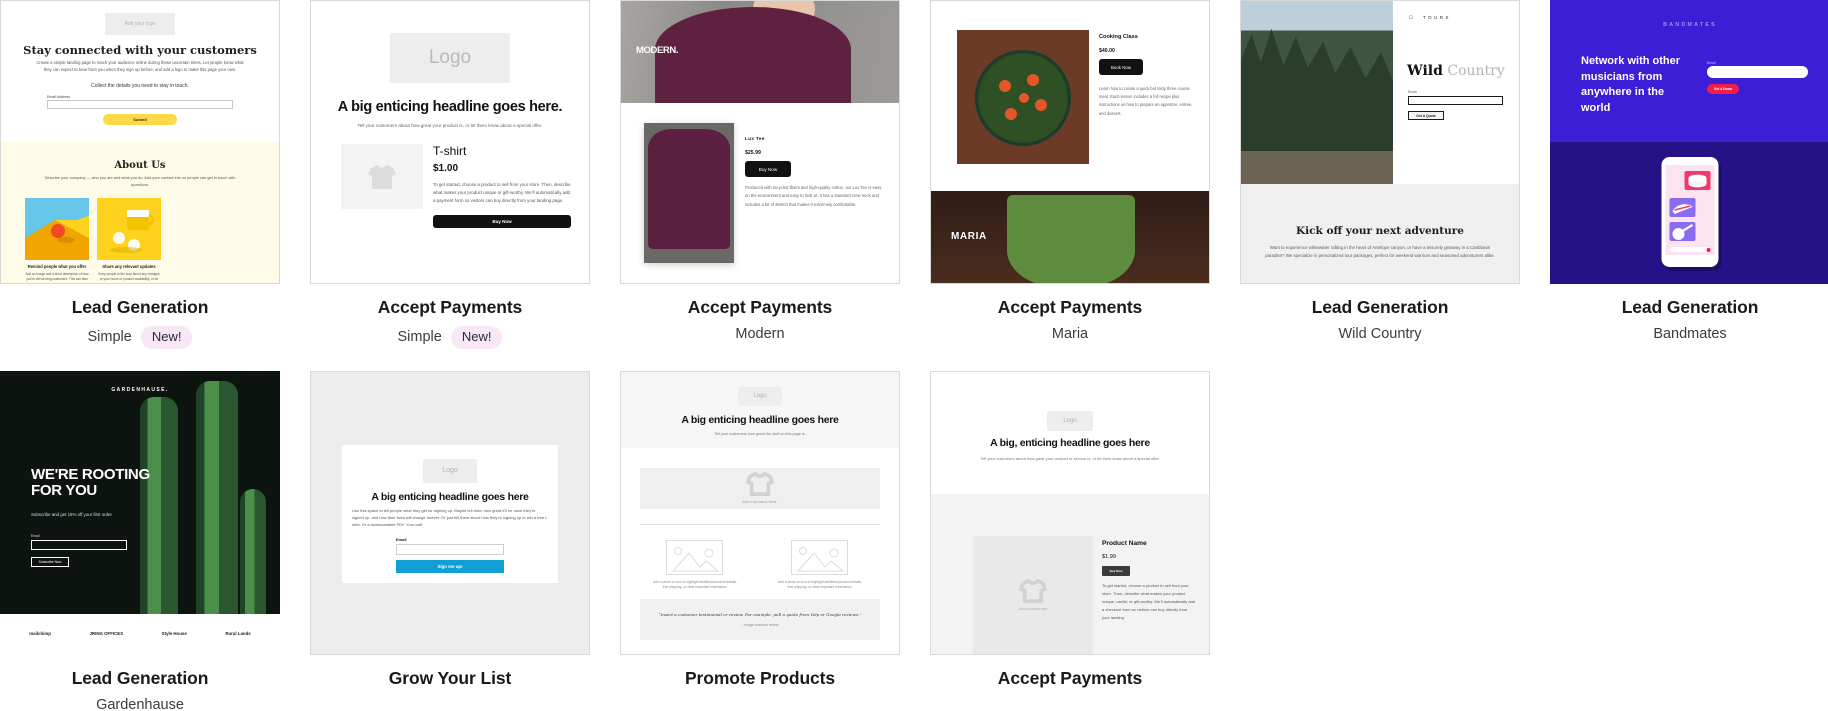  What do you see at coordinates (1689, 334) in the screenshot?
I see `card-subtitle-row: Bandmates` at bounding box center [1689, 334].